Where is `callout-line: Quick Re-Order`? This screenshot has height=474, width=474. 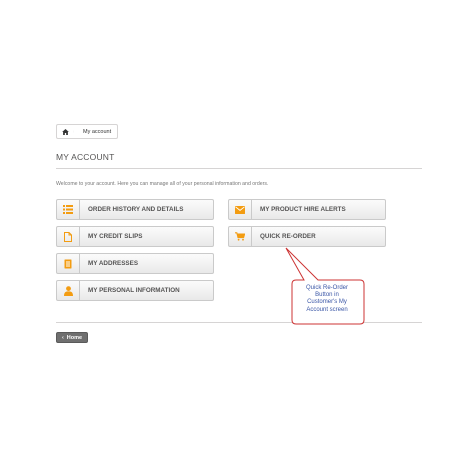
callout-line: Quick Re-Order is located at coordinates (326, 288).